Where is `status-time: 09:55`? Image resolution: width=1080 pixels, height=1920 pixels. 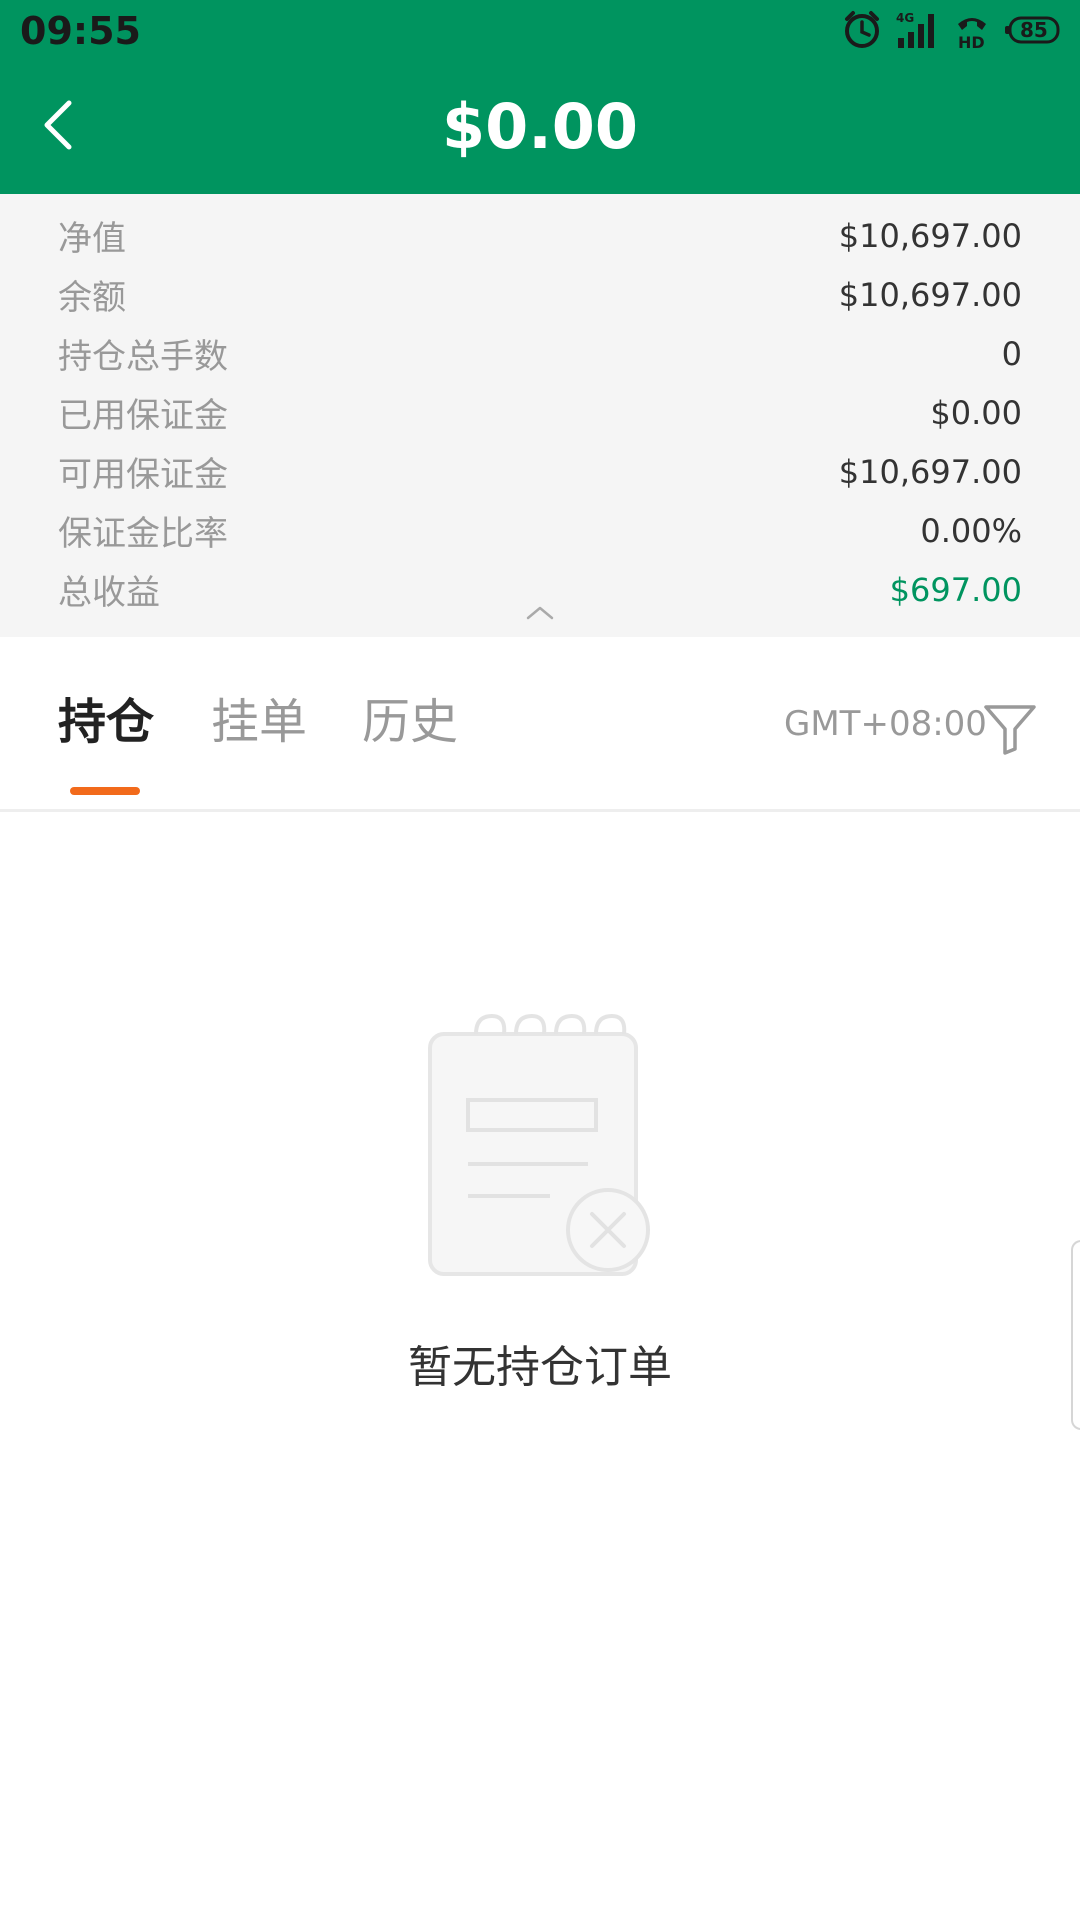 status-time: 09:55 is located at coordinates (80, 31).